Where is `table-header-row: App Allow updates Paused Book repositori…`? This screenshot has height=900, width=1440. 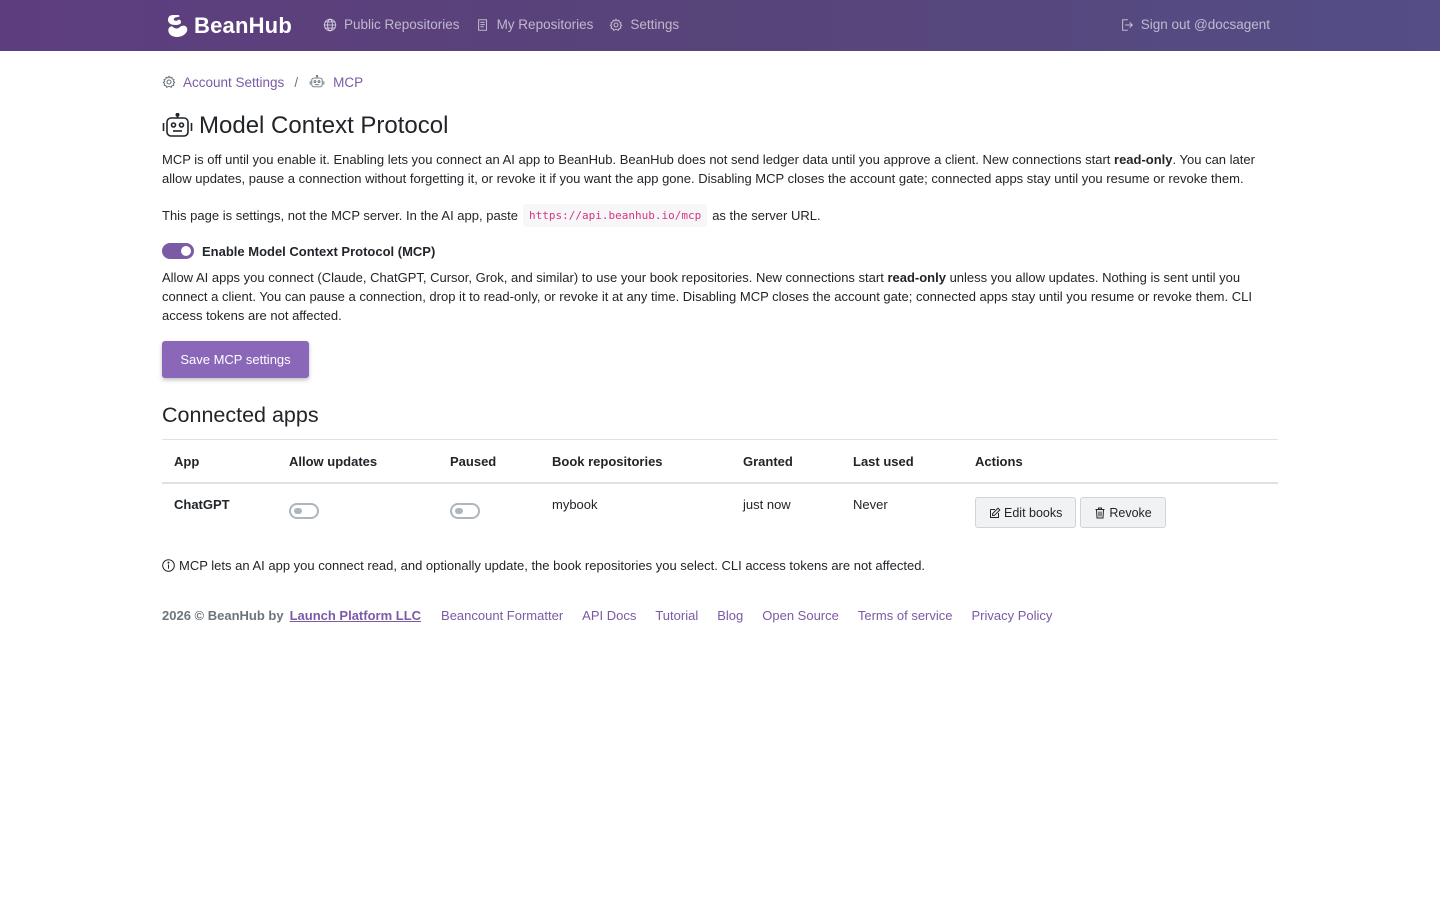 table-header-row: App Allow updates Paused Book repositori… is located at coordinates (720, 461).